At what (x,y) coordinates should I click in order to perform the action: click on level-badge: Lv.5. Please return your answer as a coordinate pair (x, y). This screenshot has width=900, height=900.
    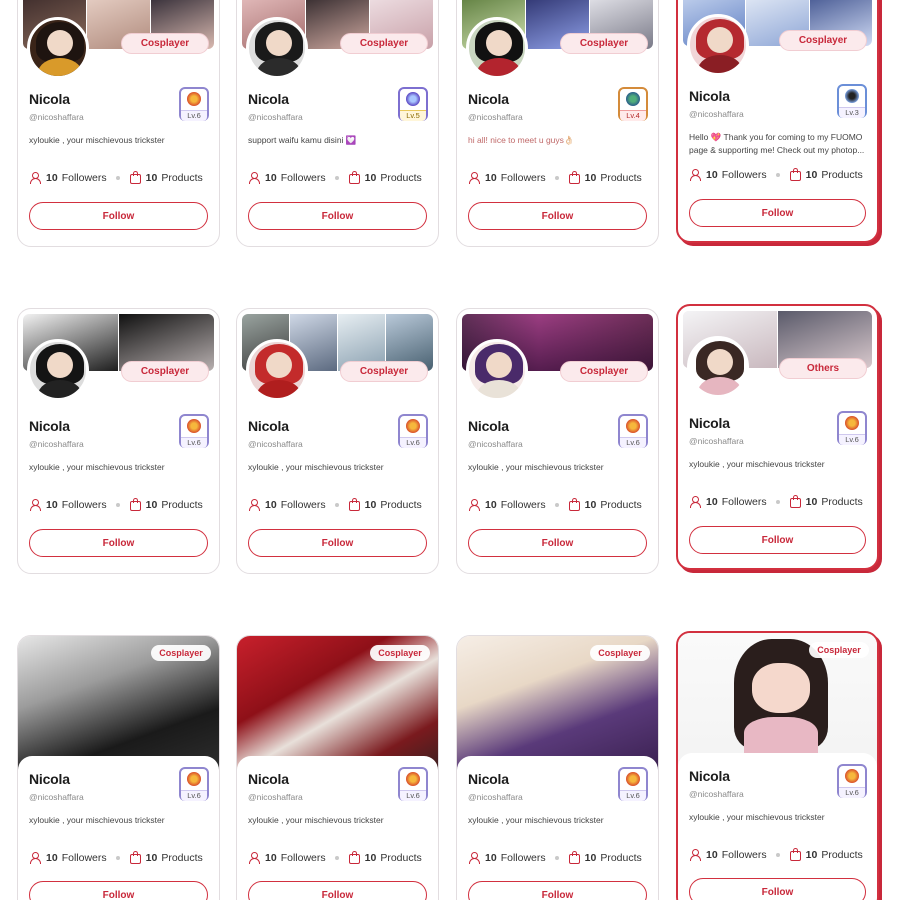
    Looking at the image, I should click on (413, 104).